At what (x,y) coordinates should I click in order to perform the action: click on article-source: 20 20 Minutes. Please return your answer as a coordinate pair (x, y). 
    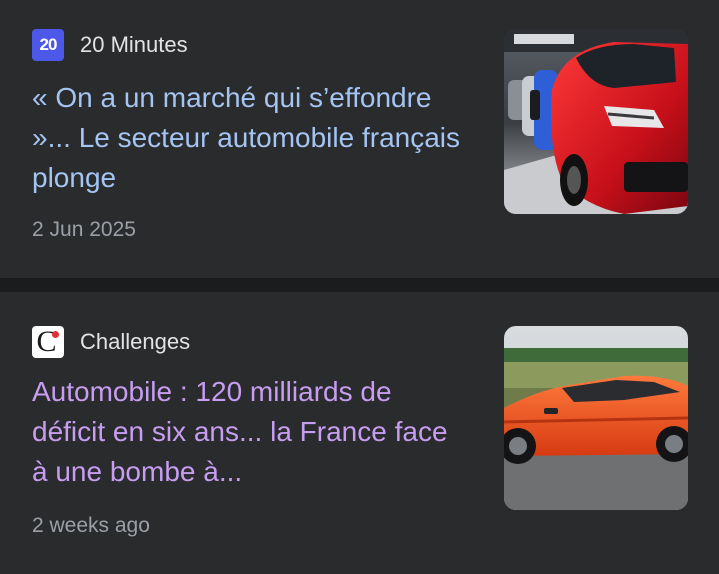
    Looking at the image, I should click on (110, 45).